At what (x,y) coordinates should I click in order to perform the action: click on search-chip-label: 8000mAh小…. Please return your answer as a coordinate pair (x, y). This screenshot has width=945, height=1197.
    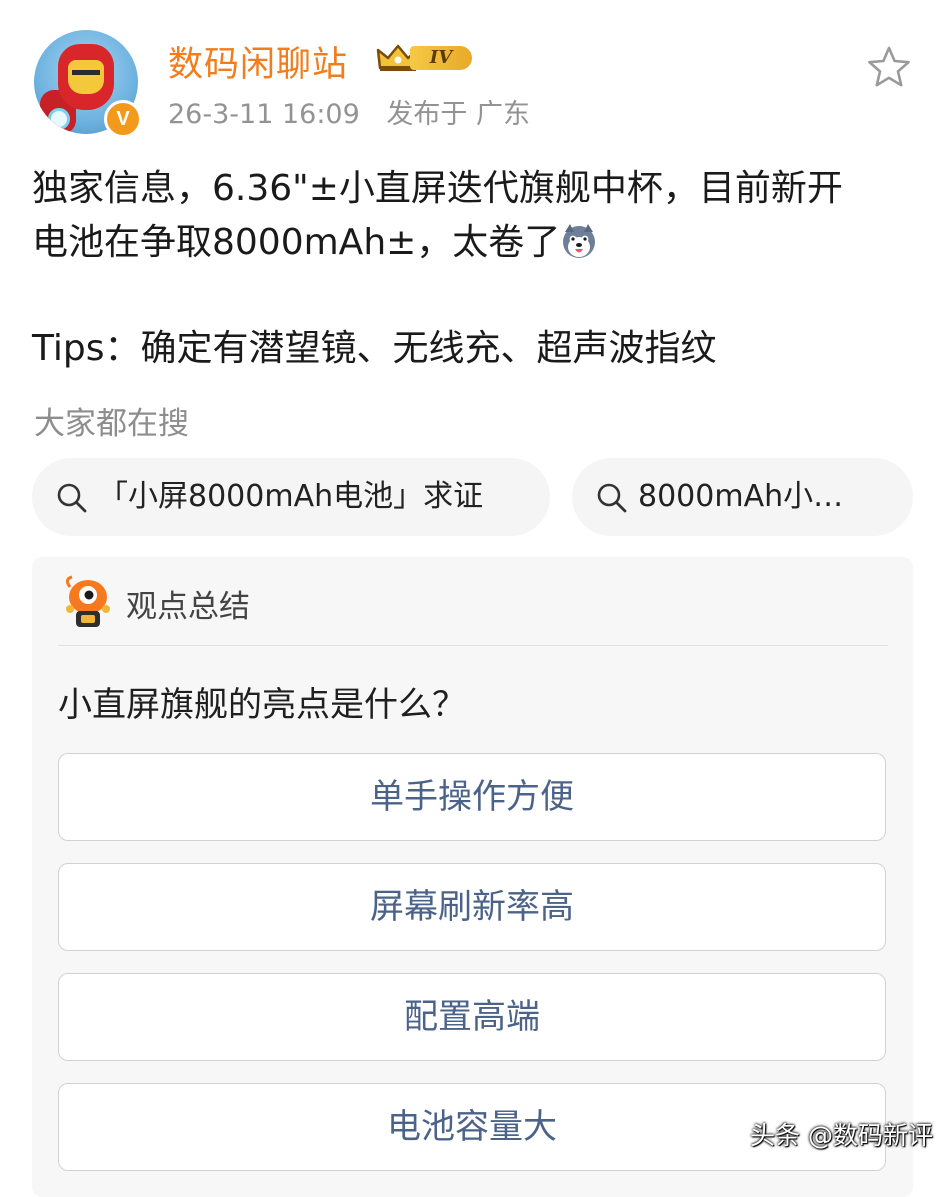
    Looking at the image, I should click on (741, 496).